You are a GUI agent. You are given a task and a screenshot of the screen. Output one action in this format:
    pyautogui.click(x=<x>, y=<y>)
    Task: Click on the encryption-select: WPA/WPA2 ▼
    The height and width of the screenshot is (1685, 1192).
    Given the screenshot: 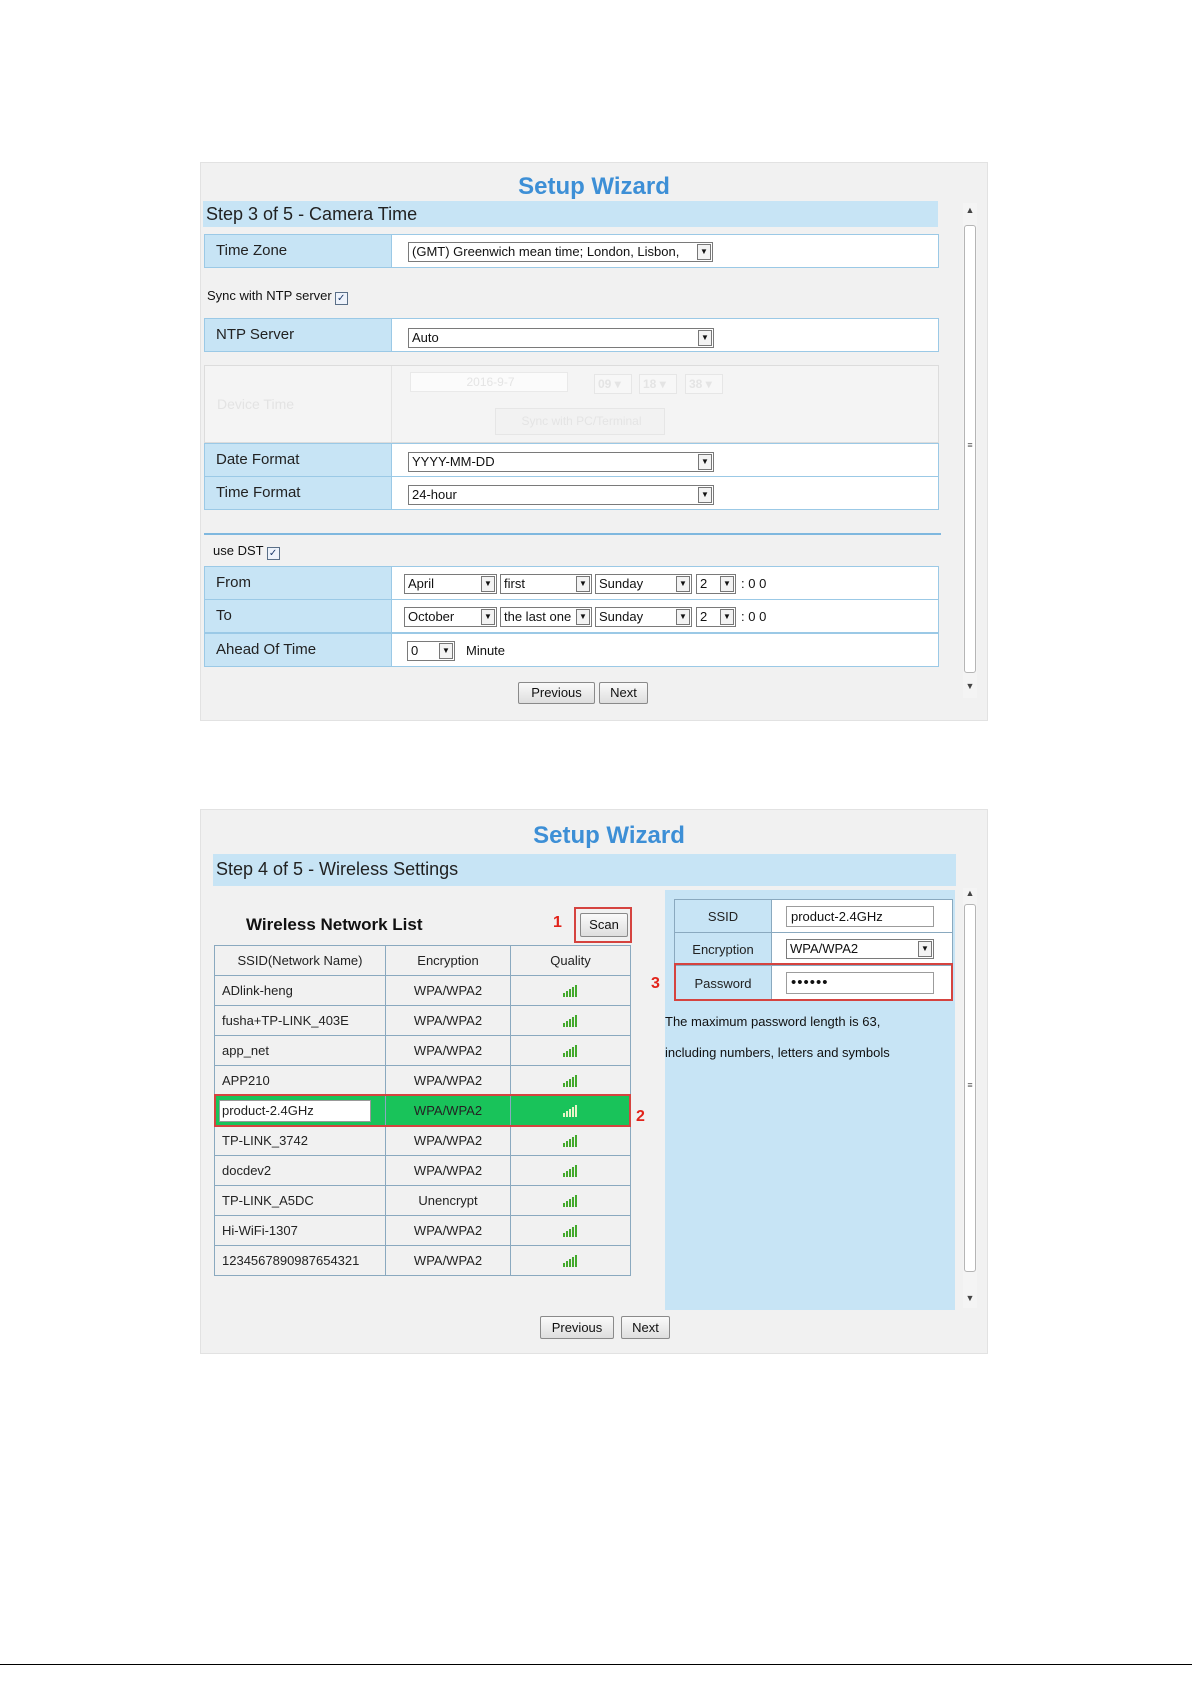 What is the action you would take?
    pyautogui.click(x=860, y=949)
    